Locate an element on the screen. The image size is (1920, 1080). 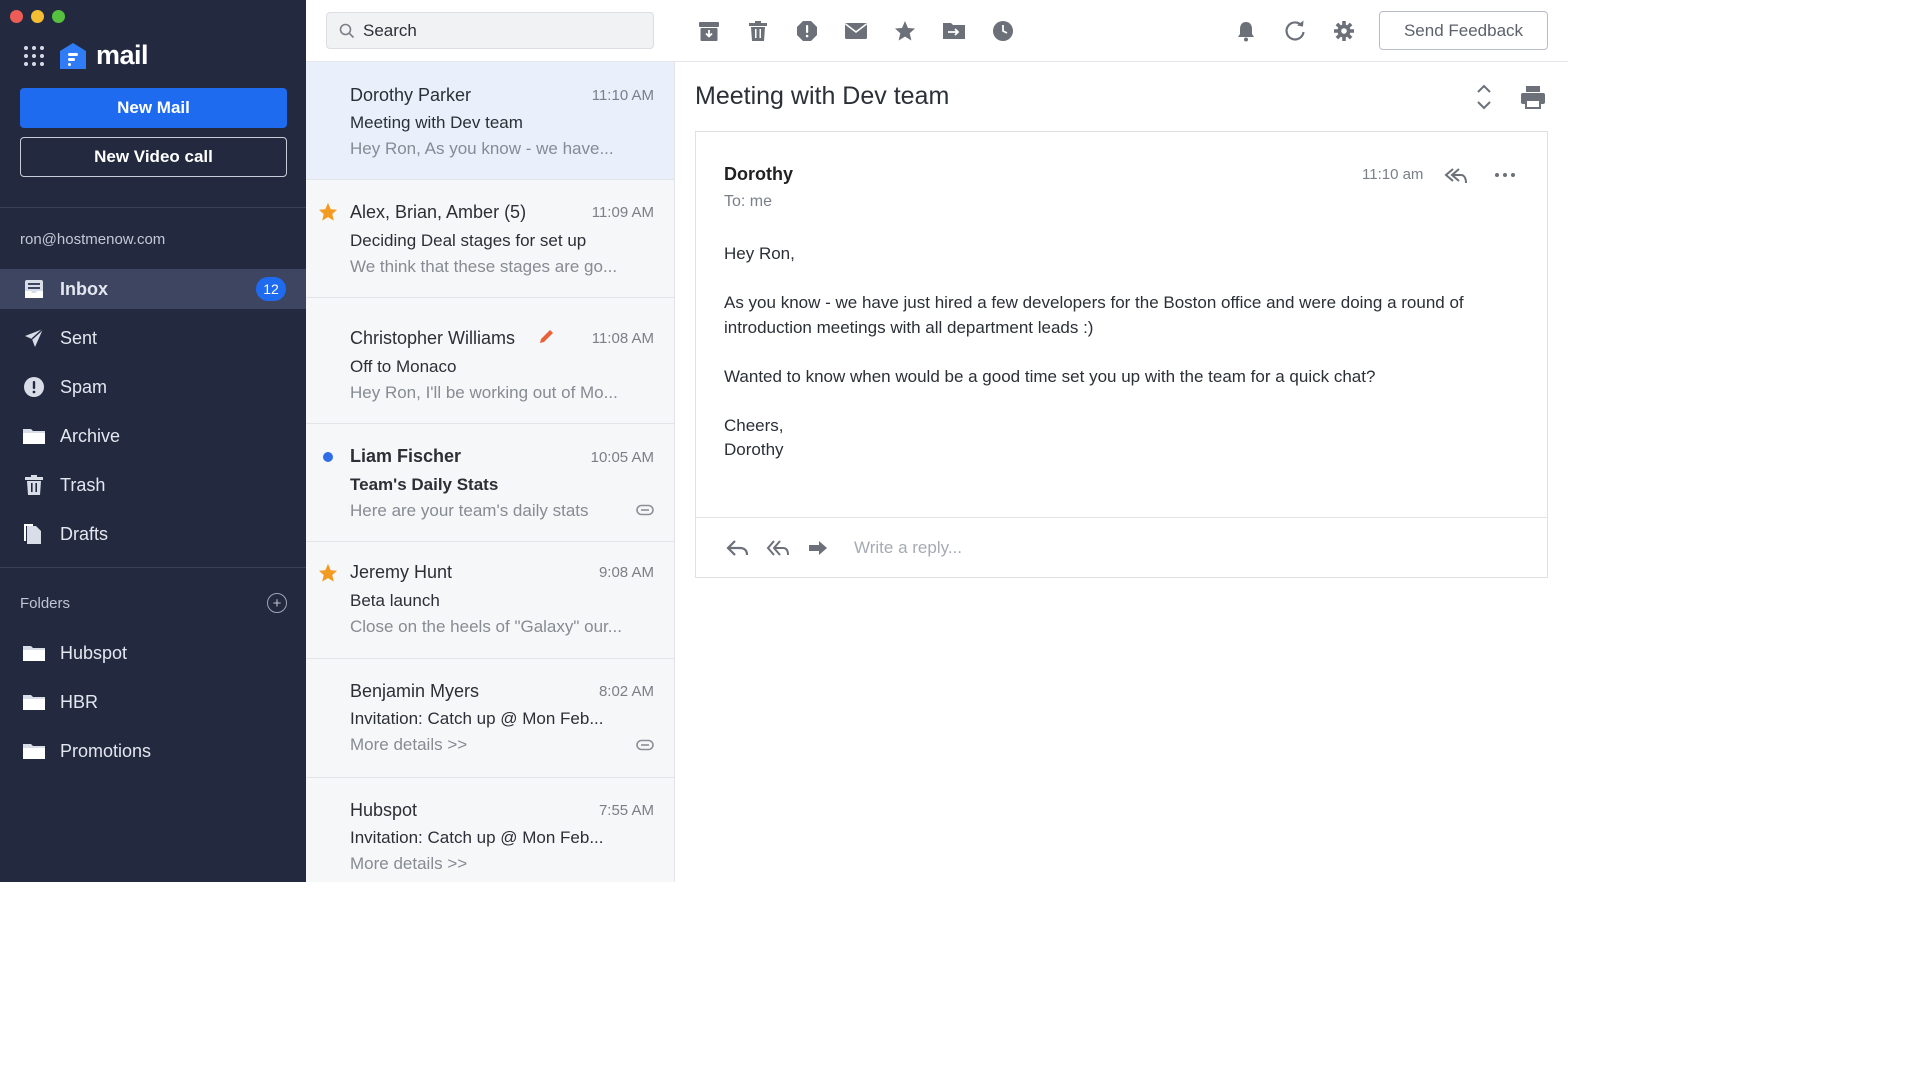
message-subject: Off to Monaco is located at coordinates (403, 366).